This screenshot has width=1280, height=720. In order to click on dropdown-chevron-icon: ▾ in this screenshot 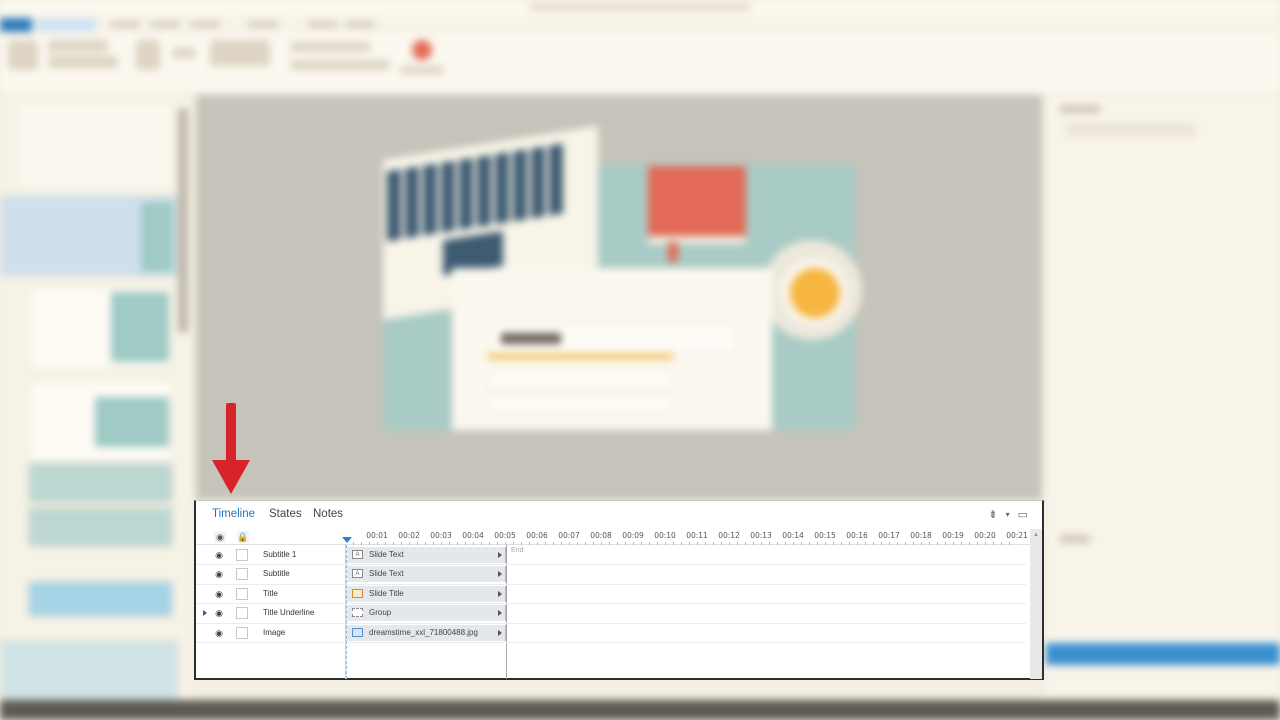, I will do `click(1008, 514)`.